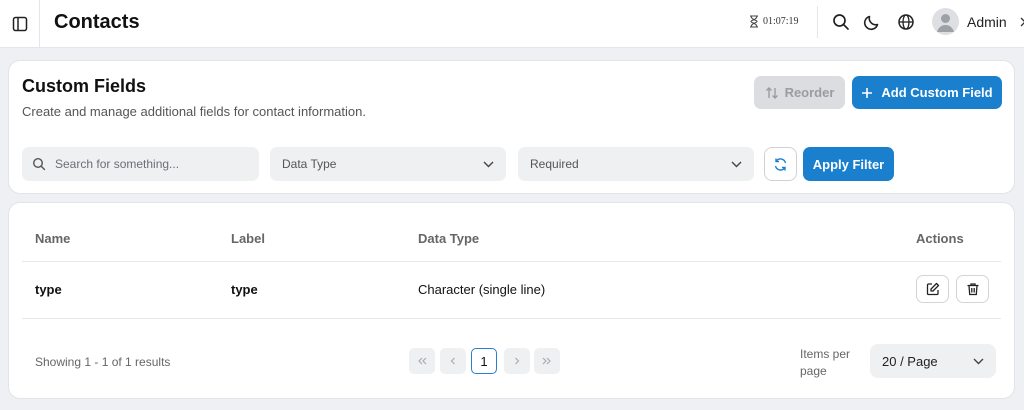 This screenshot has width=1024, height=410. Describe the element at coordinates (848, 164) in the screenshot. I see `apply-filter-button: Apply Filter` at that location.